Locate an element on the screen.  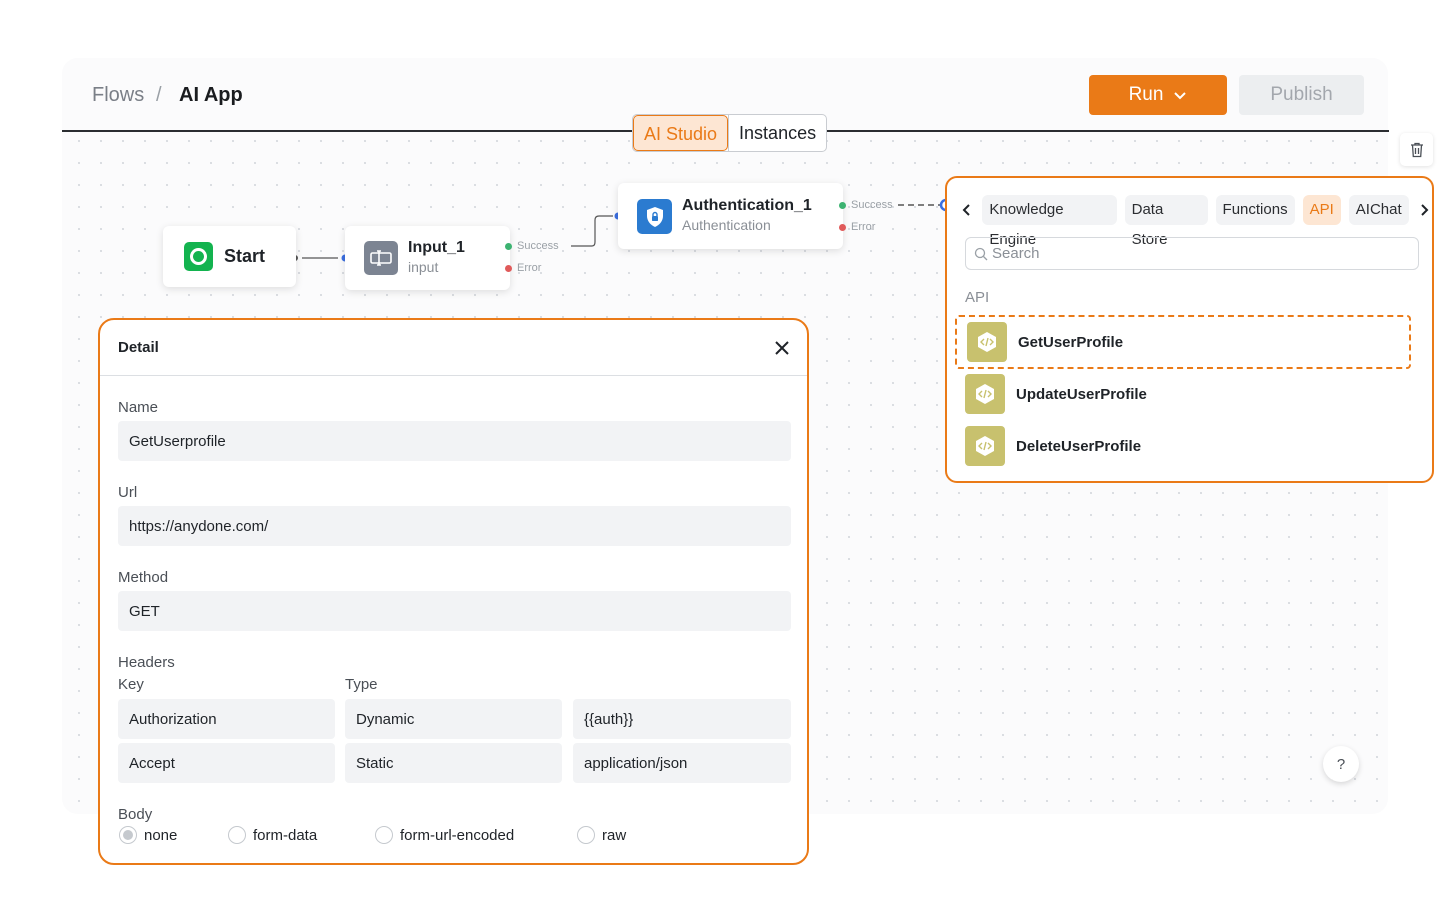
radio-label: raw is located at coordinates (614, 835).